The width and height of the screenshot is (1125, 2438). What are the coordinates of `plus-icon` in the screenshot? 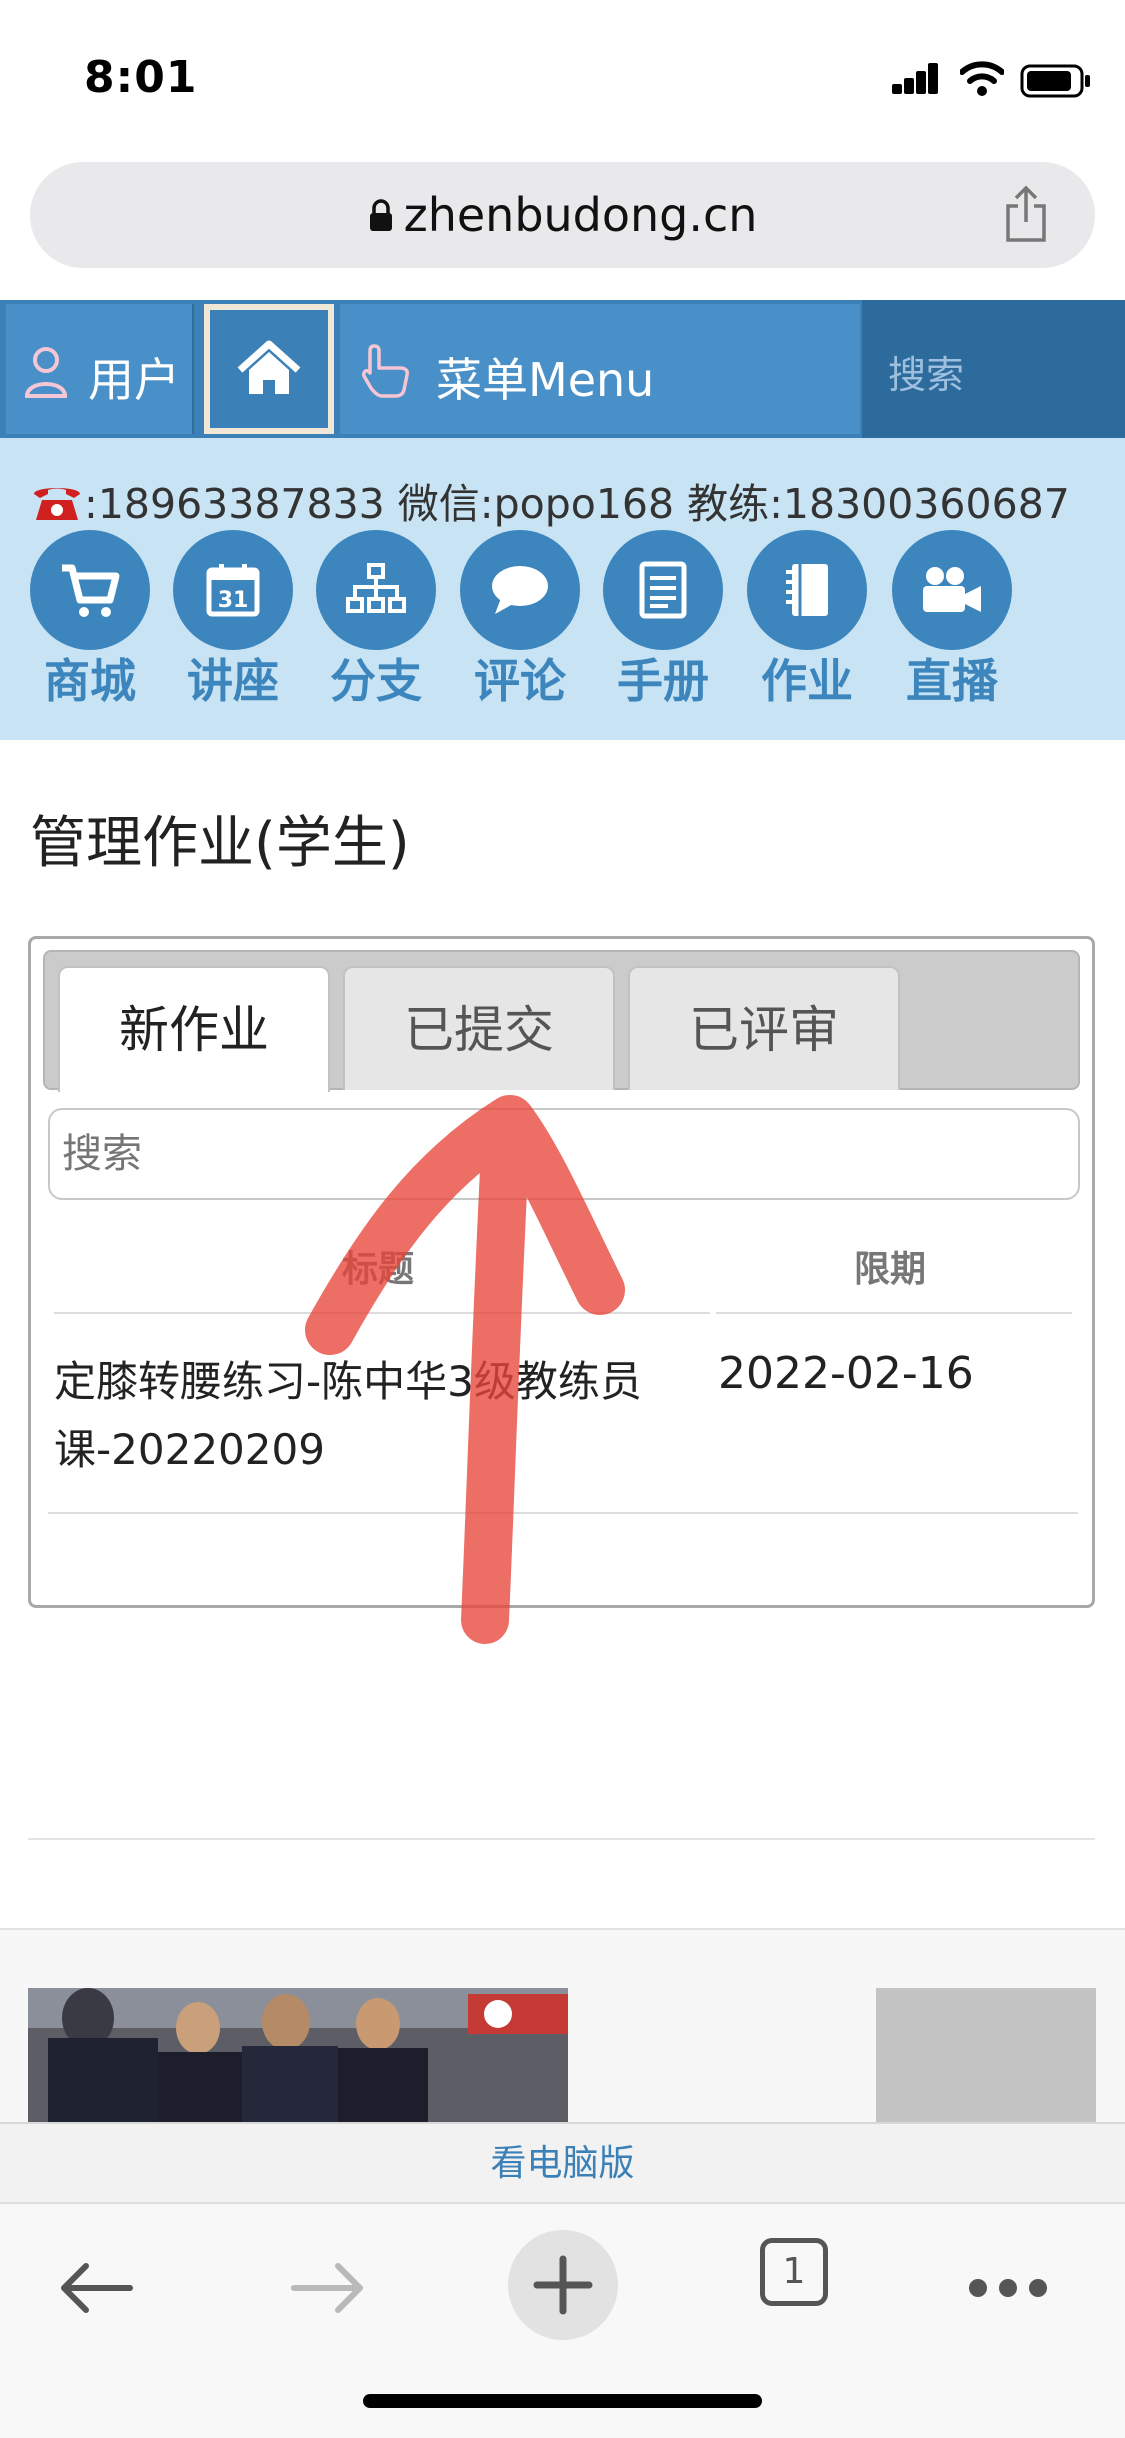 It's located at (563, 2285).